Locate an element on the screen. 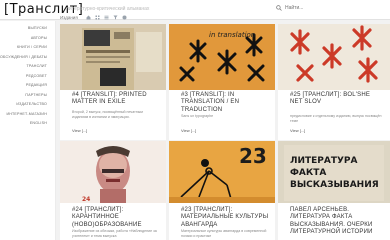 Image resolution: width=390 pixels, height=240 pixels. issue-cover-image: in translation is located at coordinates (222, 57).